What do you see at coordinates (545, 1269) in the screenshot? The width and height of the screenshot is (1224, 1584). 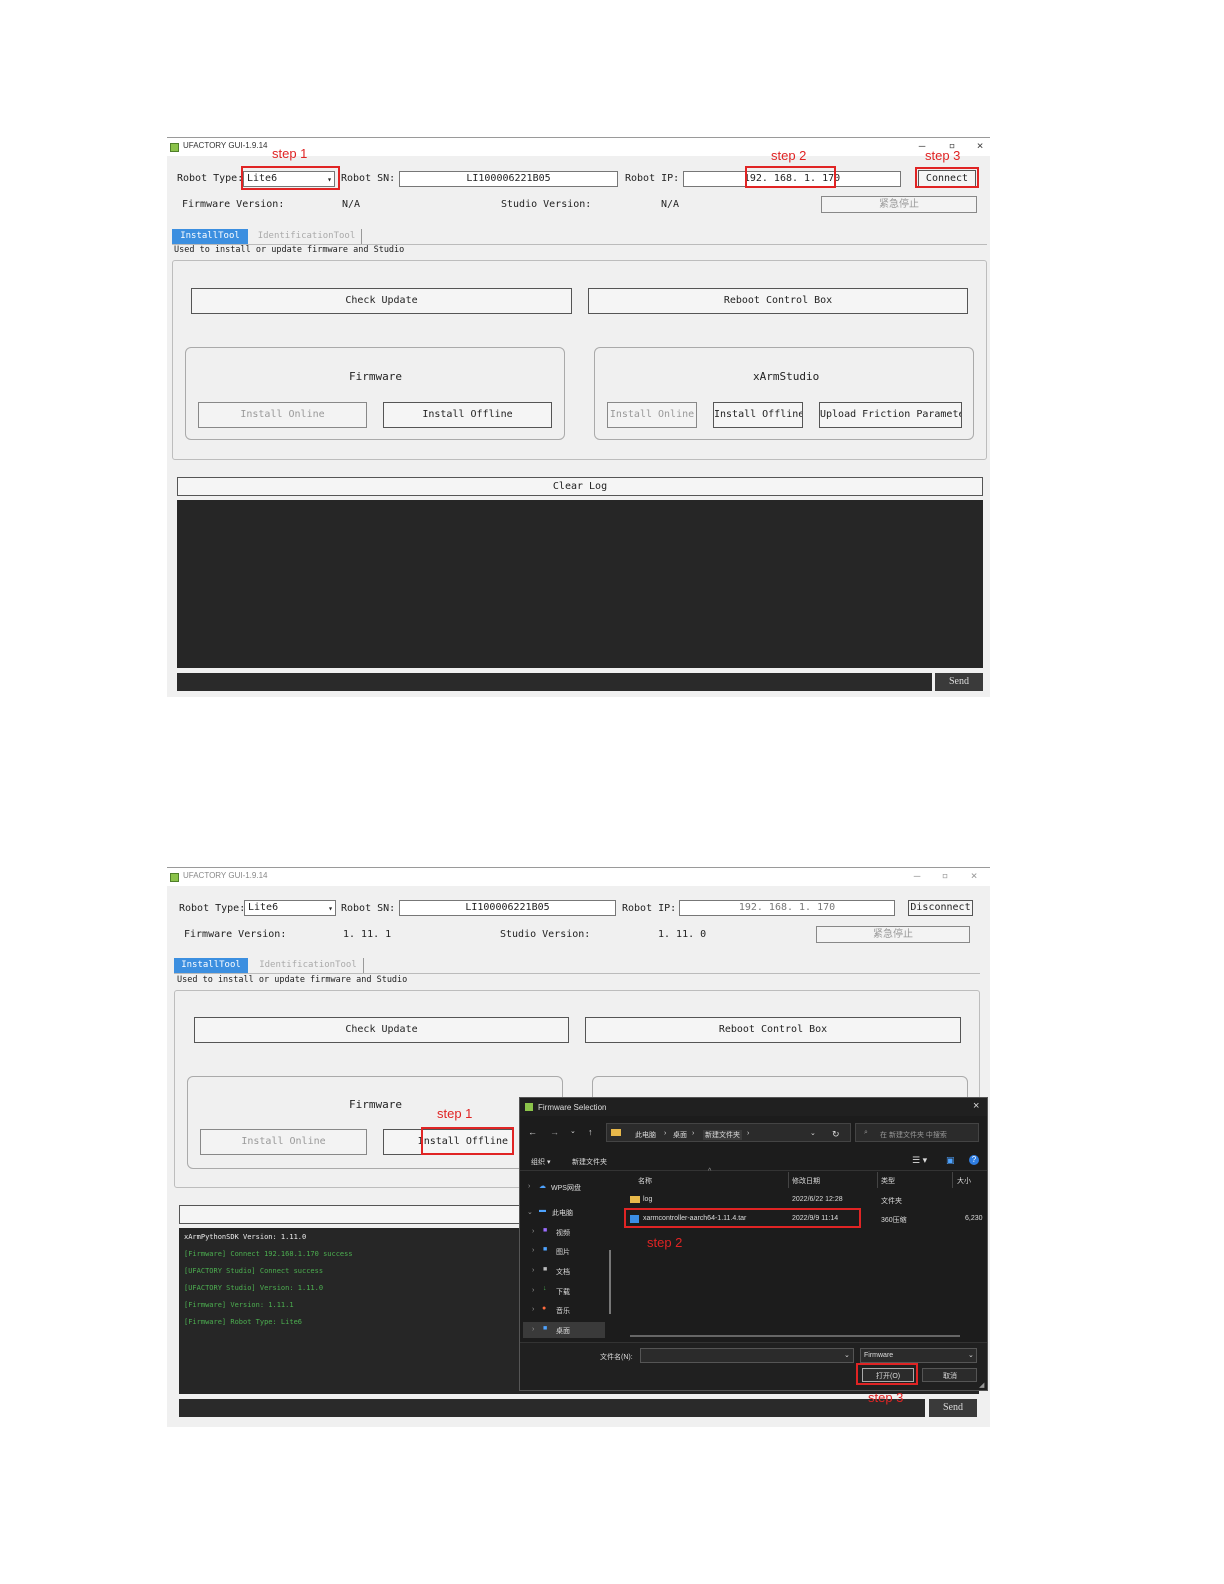 I see `documents-icon: ■` at bounding box center [545, 1269].